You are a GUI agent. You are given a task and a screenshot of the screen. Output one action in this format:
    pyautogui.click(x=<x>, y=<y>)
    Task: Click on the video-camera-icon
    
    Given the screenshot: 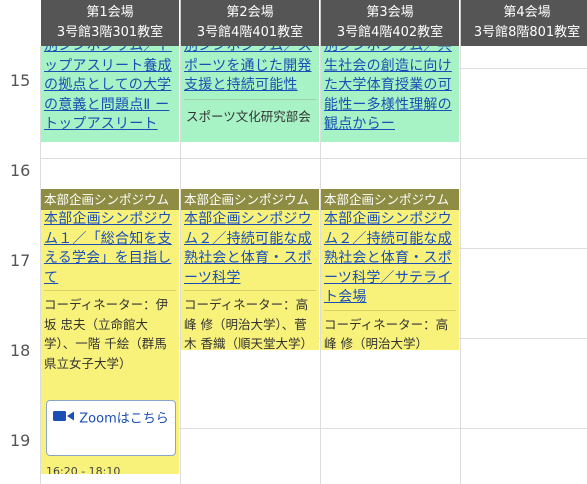 What is the action you would take?
    pyautogui.click(x=64, y=419)
    